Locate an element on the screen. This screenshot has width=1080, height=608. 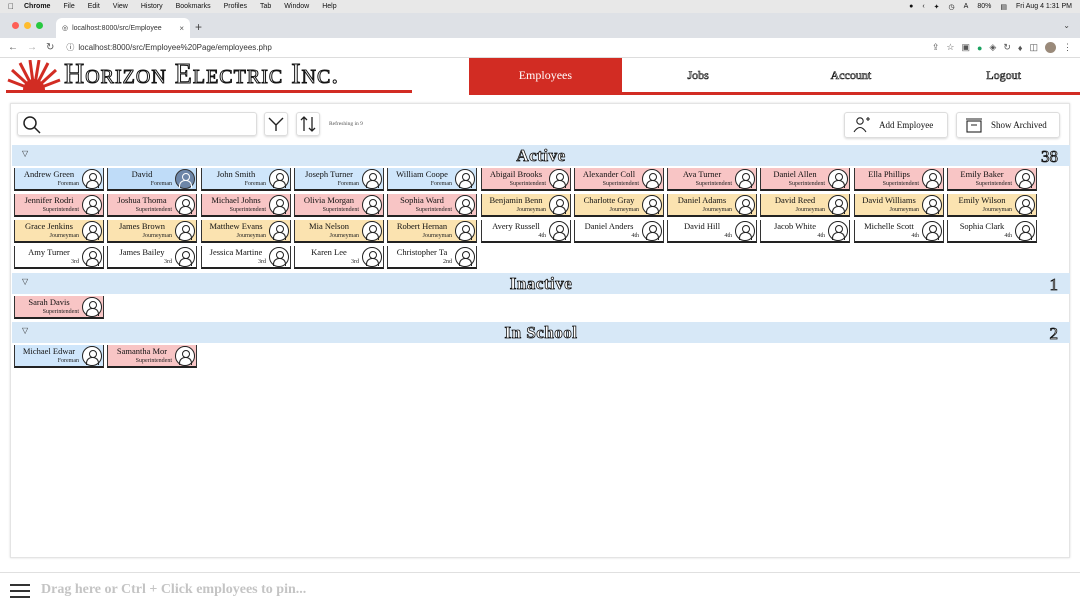
employee-card: Benjamin Benn Journeyman is located at coordinates (526, 205).